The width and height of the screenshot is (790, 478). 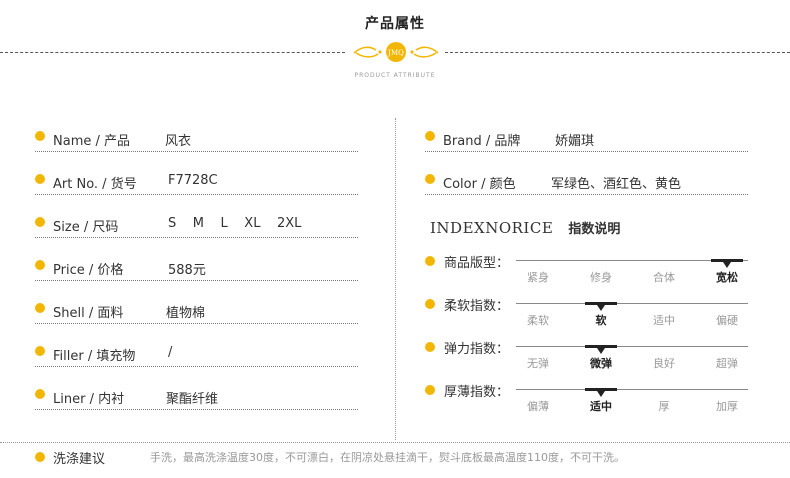 I want to click on attribute-row: Brand / 品牌 娇媚琪, so click(x=586, y=137).